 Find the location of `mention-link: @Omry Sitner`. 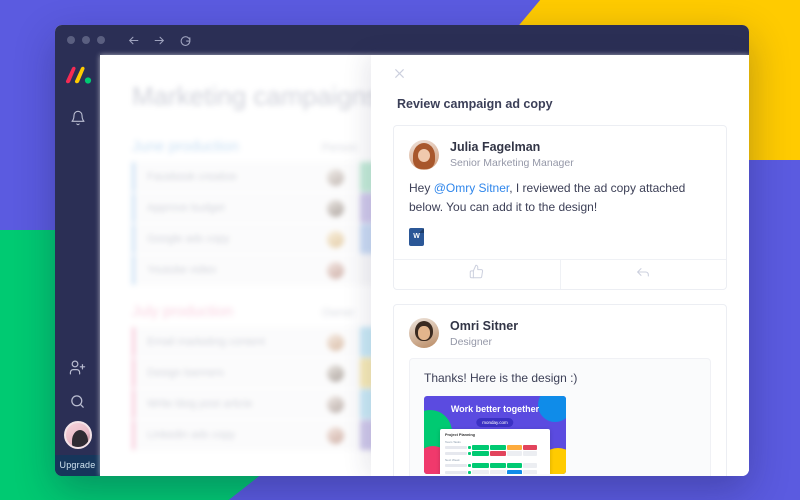

mention-link: @Omry Sitner is located at coordinates (472, 188).